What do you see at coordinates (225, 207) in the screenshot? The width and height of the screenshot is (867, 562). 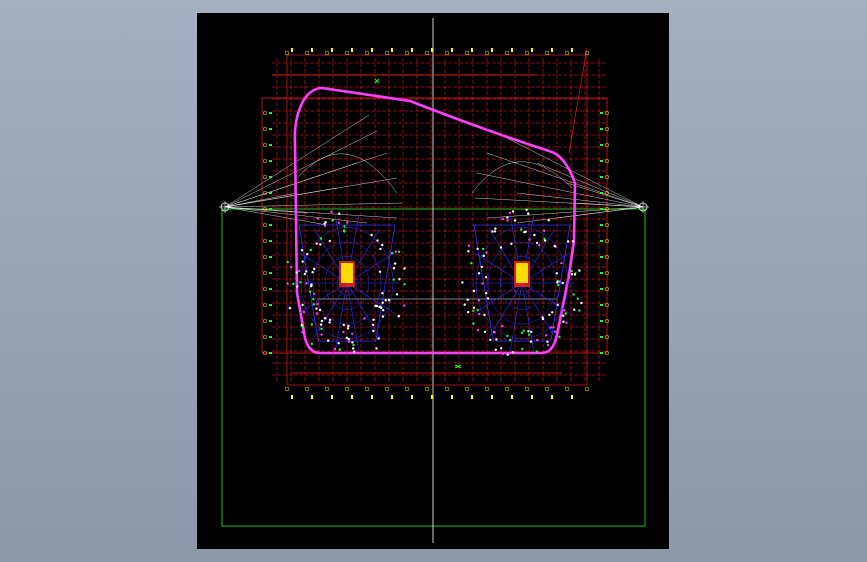 I see `left-station` at bounding box center [225, 207].